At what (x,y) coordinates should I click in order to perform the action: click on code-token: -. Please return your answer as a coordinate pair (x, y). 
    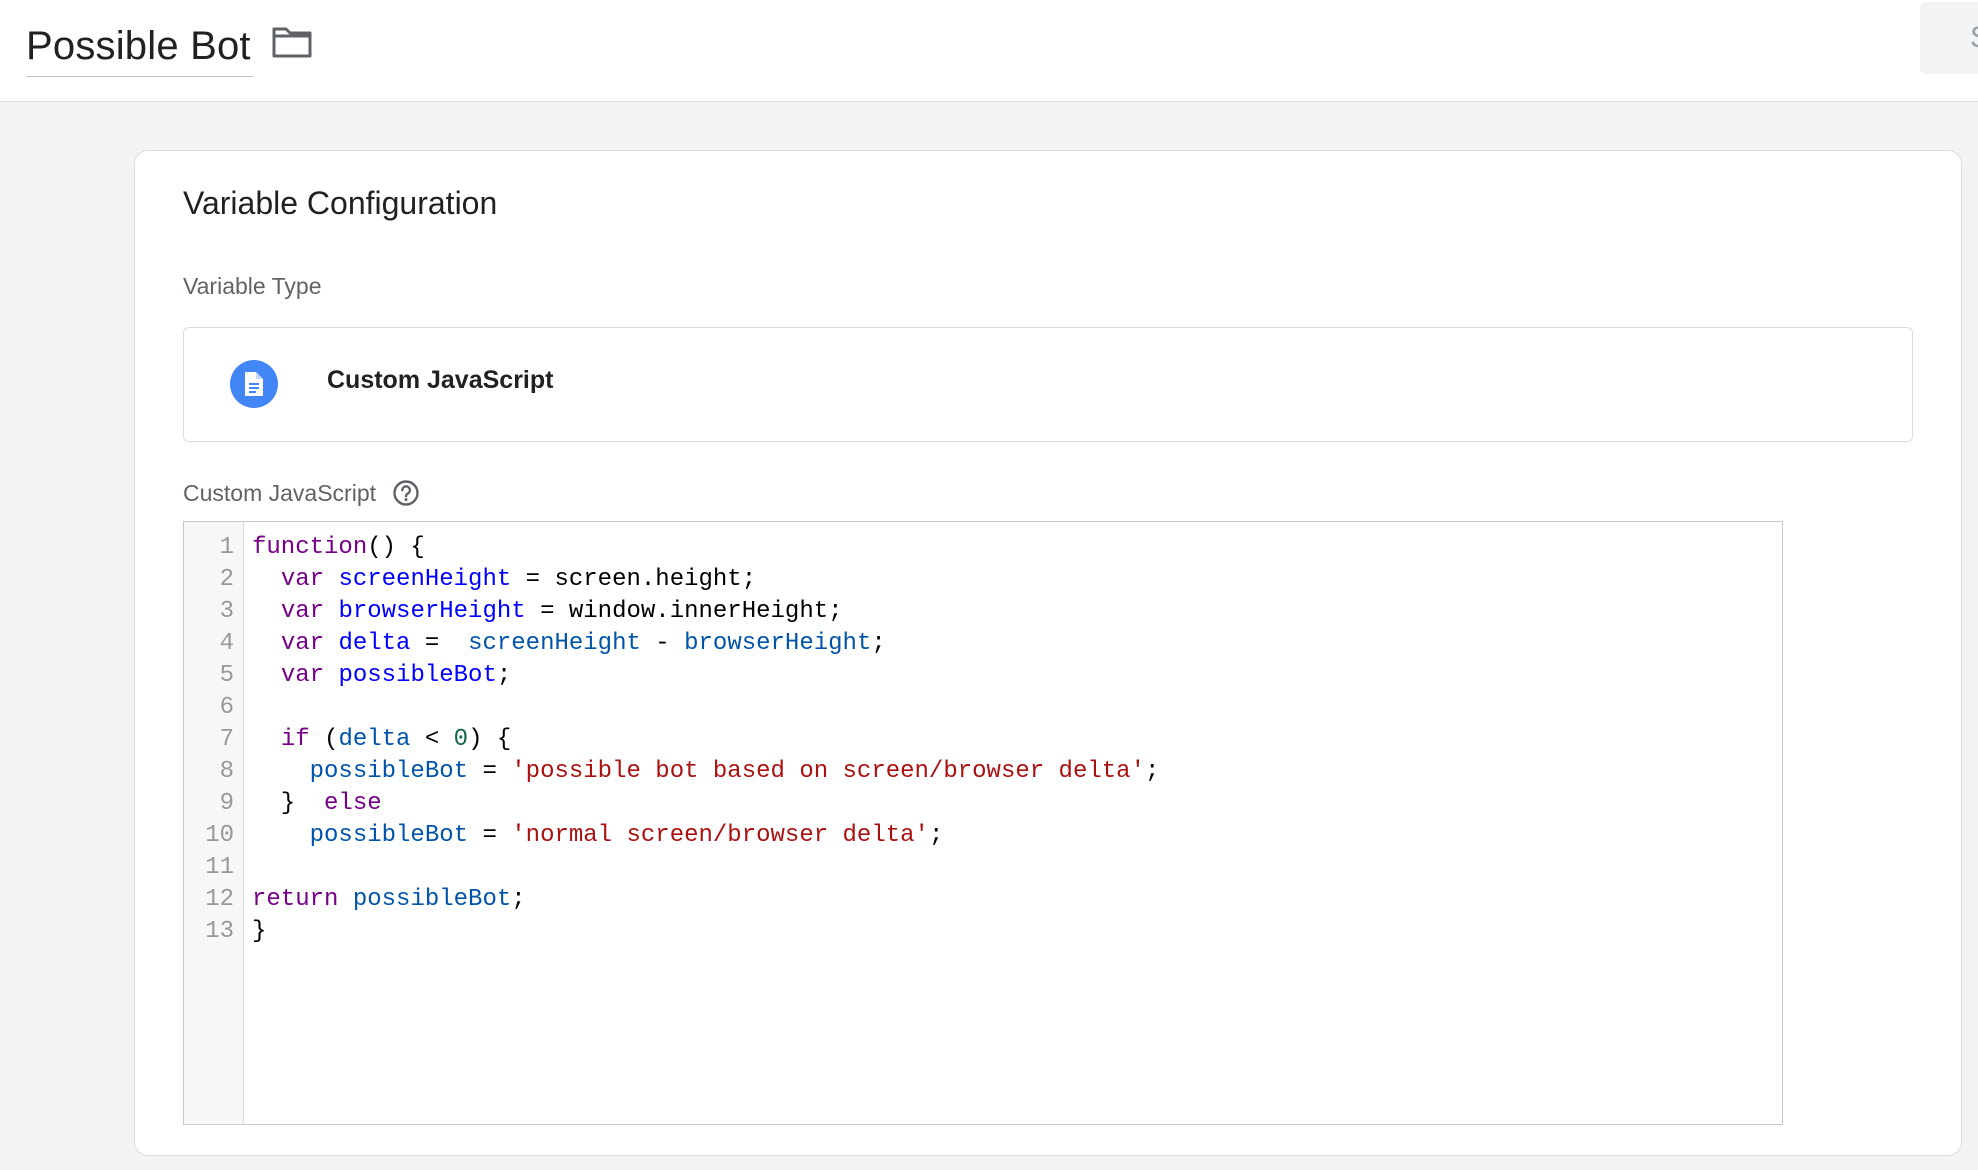
    Looking at the image, I should click on (662, 643).